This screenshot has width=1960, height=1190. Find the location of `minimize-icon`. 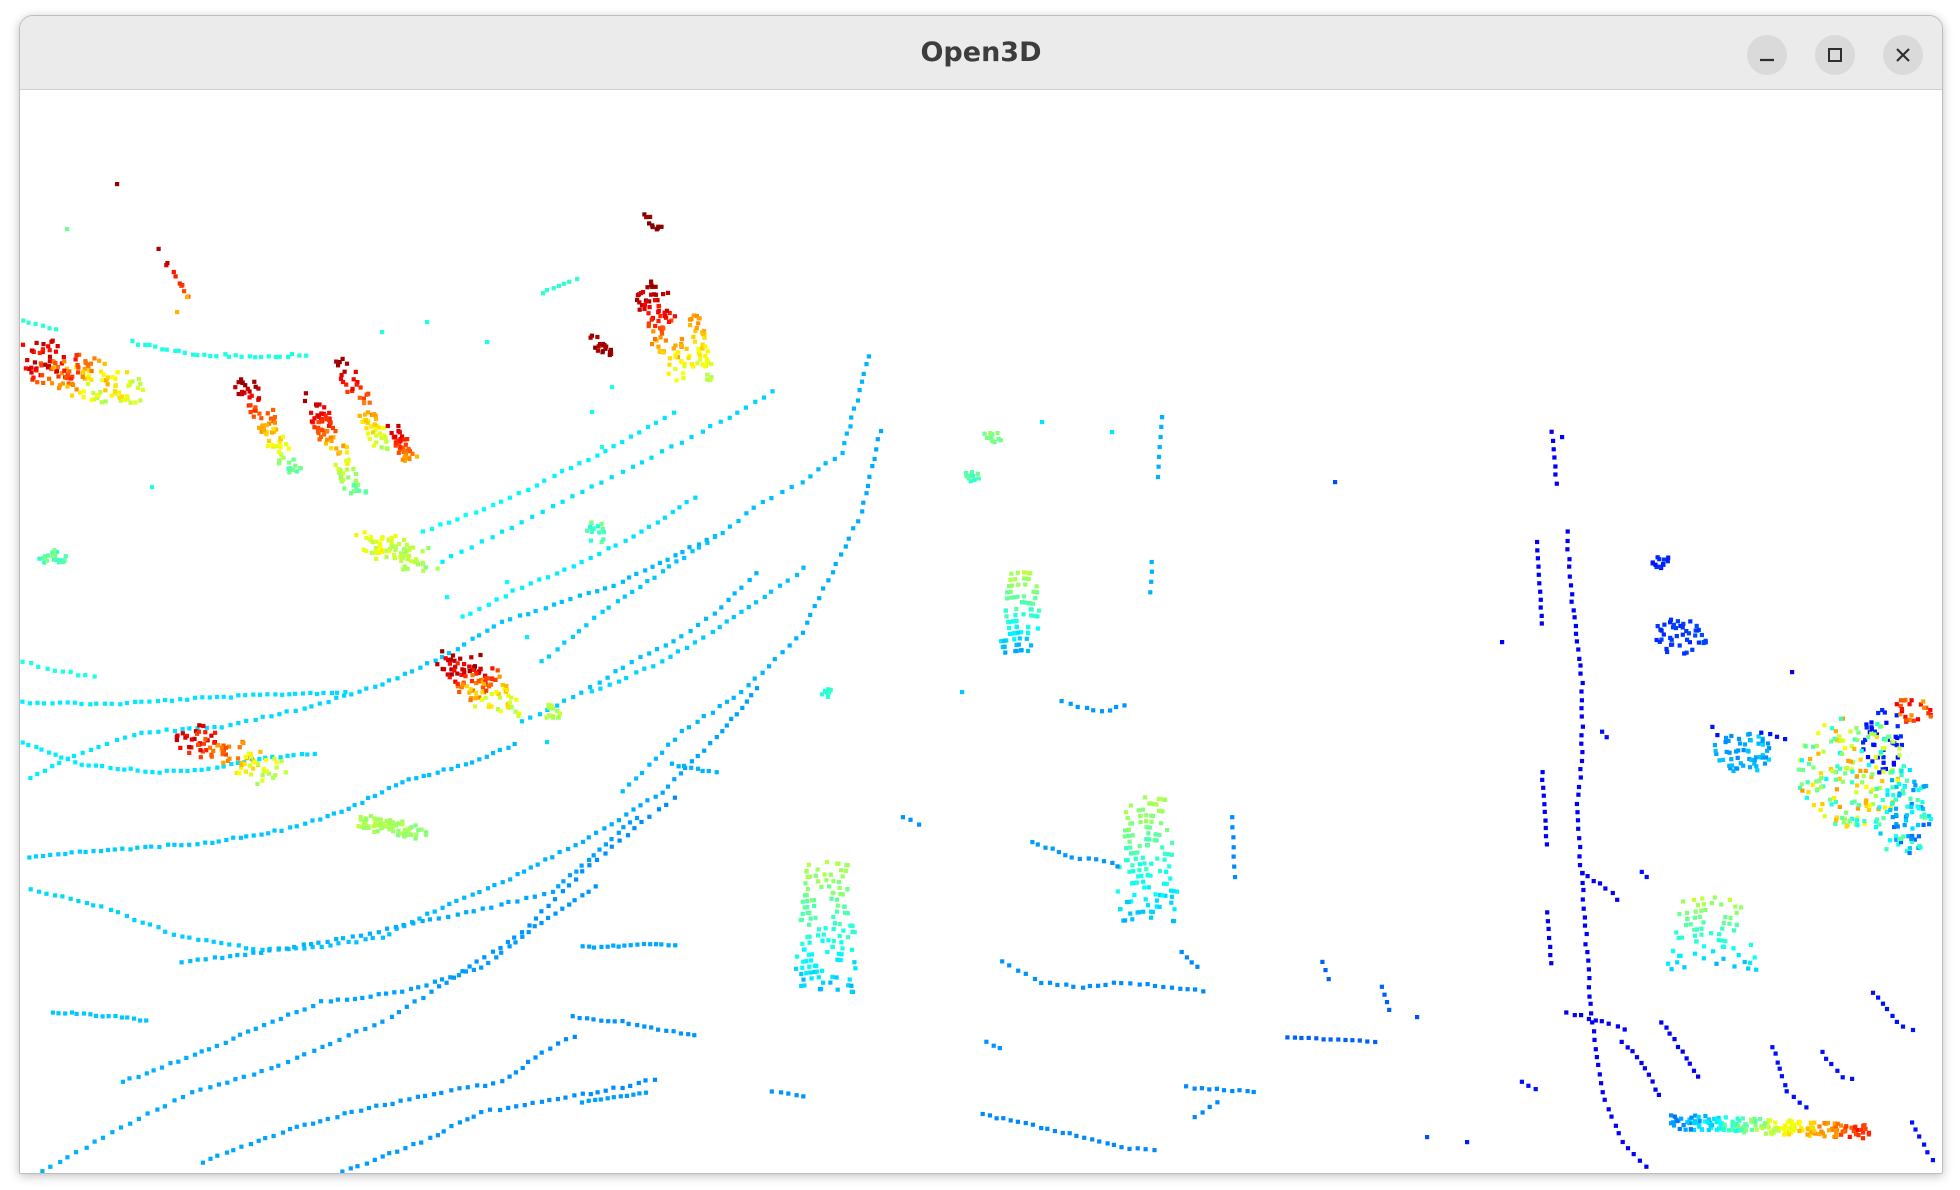

minimize-icon is located at coordinates (1767, 60).